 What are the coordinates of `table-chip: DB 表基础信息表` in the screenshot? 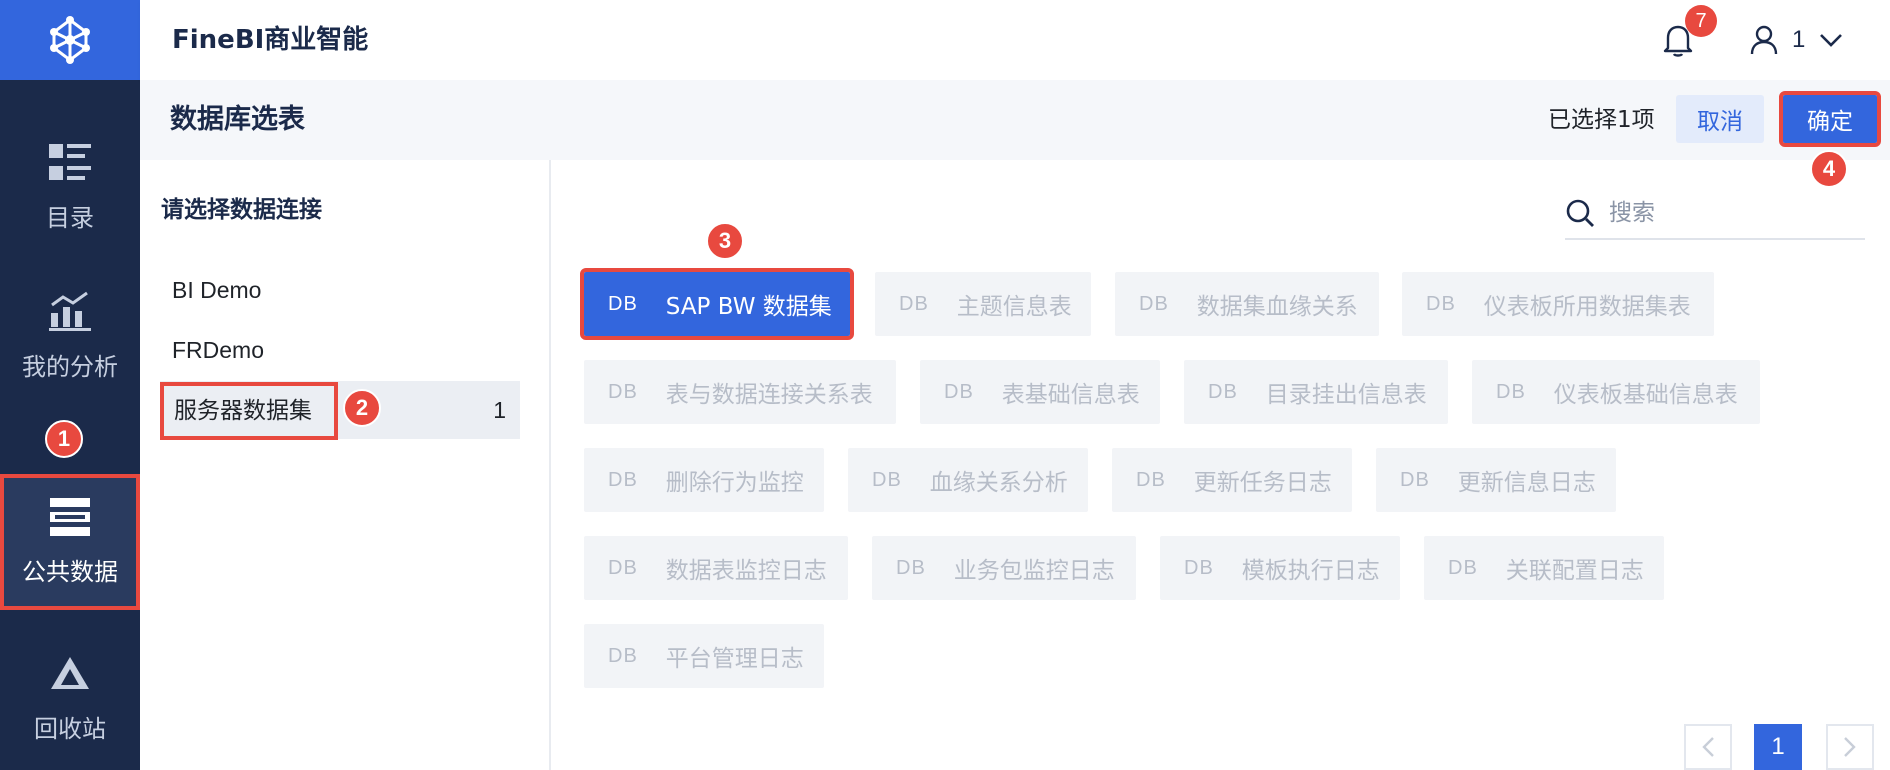 It's located at (1040, 392).